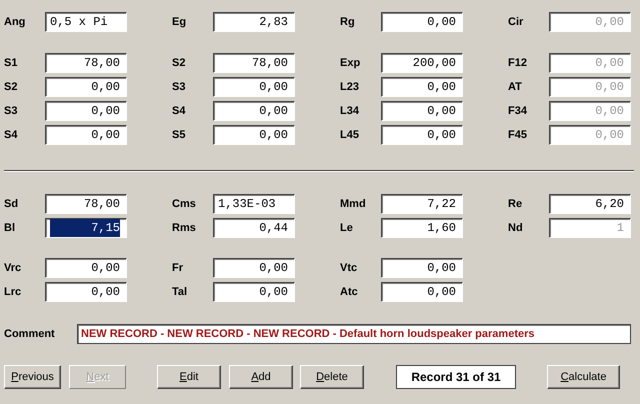  What do you see at coordinates (518, 63) in the screenshot?
I see `field-label: F12` at bounding box center [518, 63].